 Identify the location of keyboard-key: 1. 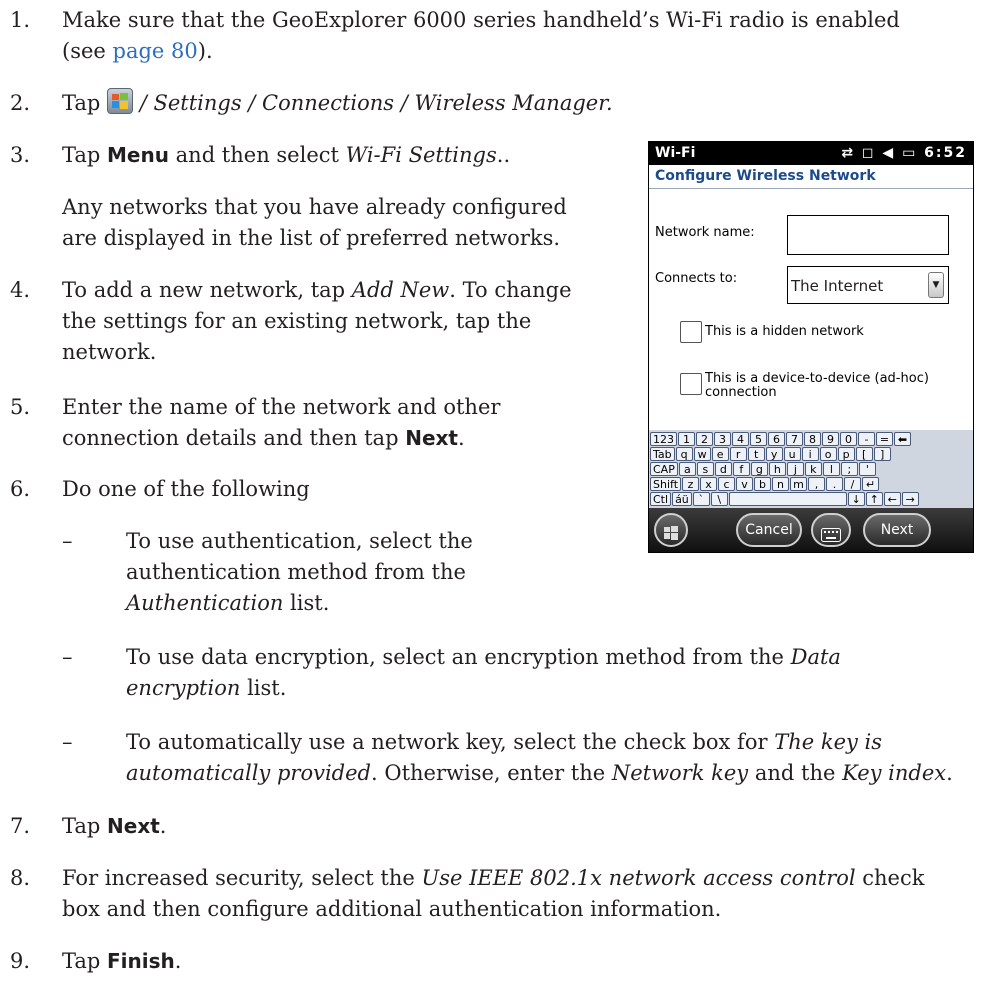
(686, 439).